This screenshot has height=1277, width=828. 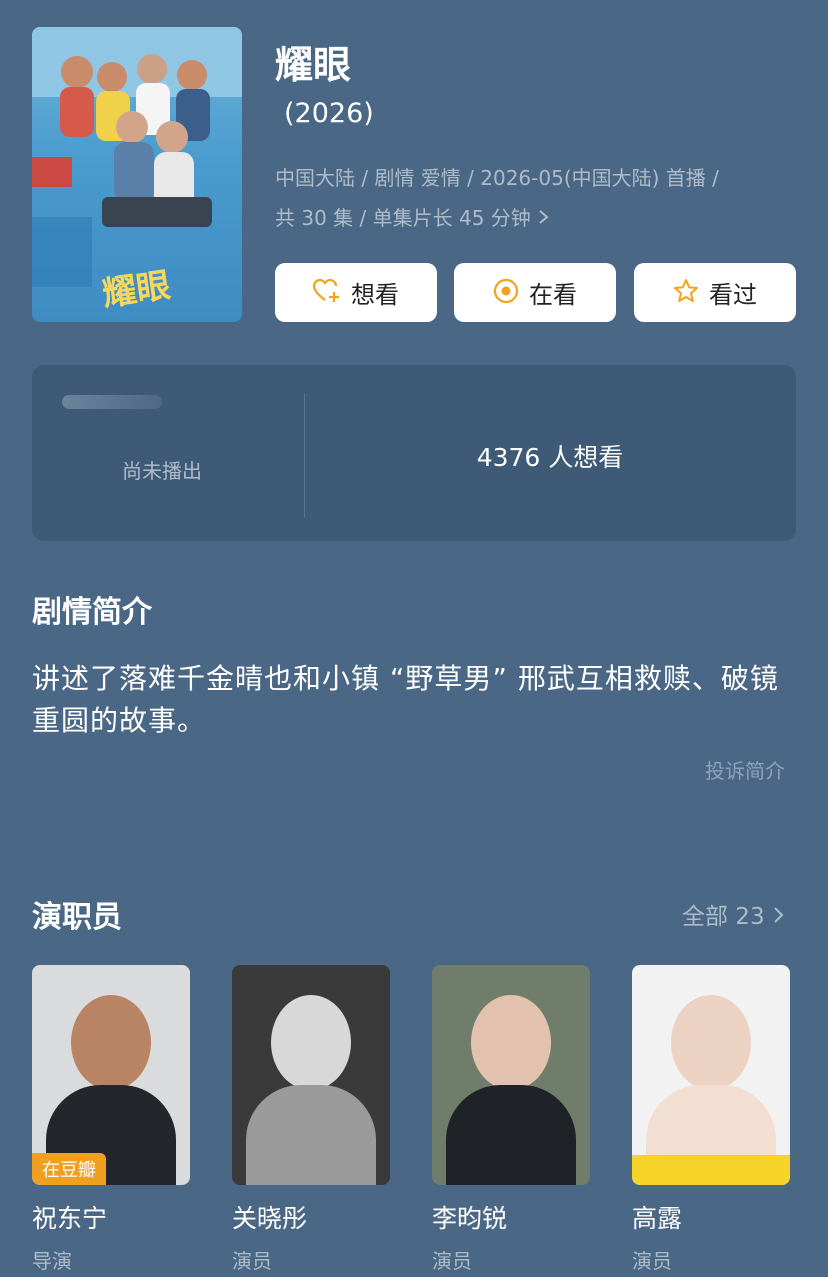 I want to click on star-icon, so click(x=686, y=293).